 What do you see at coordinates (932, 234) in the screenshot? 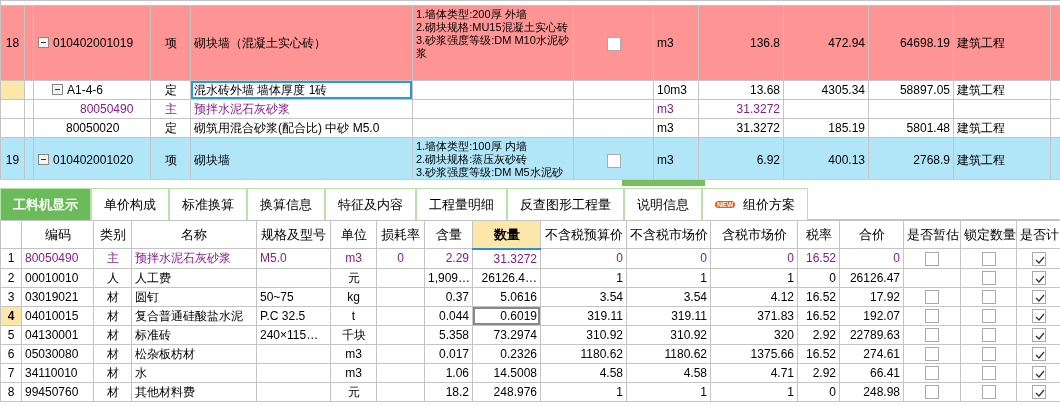
I see `column-header: 是否暂估` at bounding box center [932, 234].